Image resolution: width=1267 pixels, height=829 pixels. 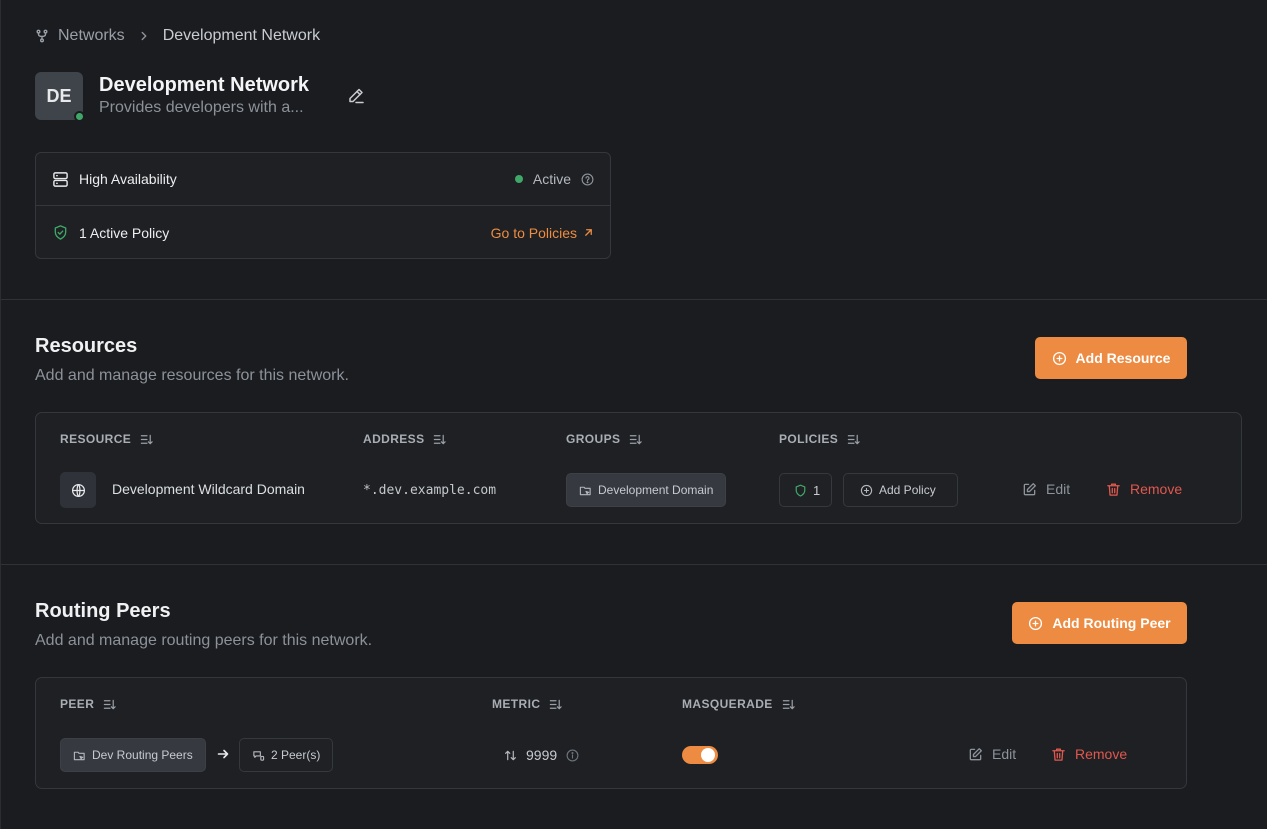 I want to click on help-circle-icon, so click(x=587, y=179).